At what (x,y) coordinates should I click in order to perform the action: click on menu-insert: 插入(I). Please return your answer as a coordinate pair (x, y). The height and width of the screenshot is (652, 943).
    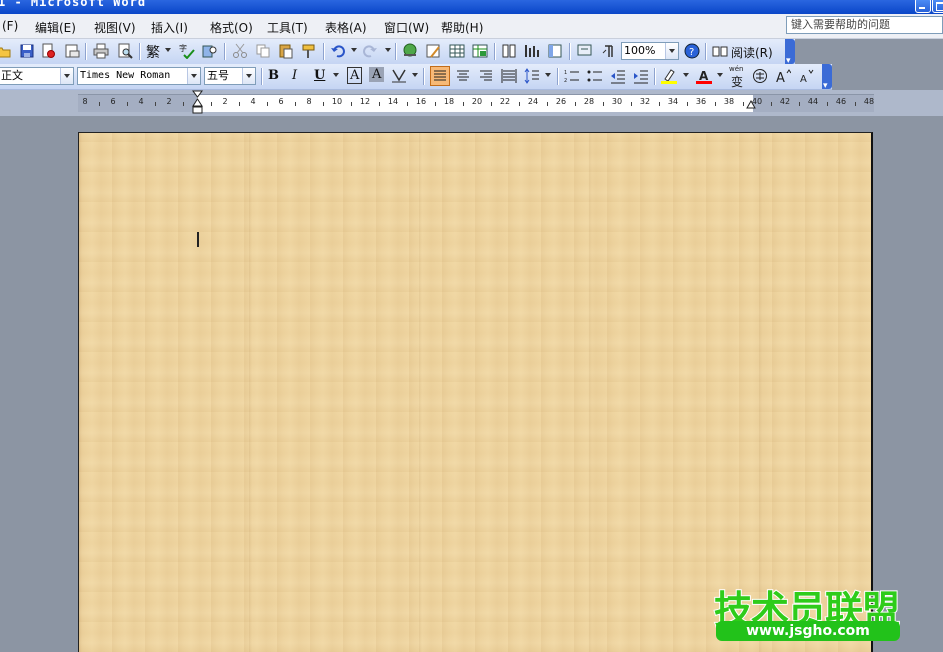
    Looking at the image, I should click on (169, 27).